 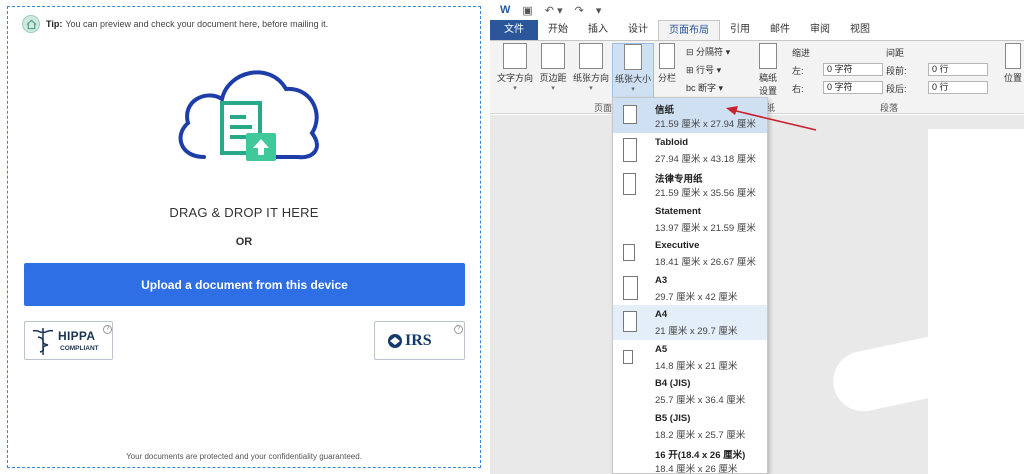 What do you see at coordinates (853, 69) in the screenshot?
I see `indent-left-field: 0 字符` at bounding box center [853, 69].